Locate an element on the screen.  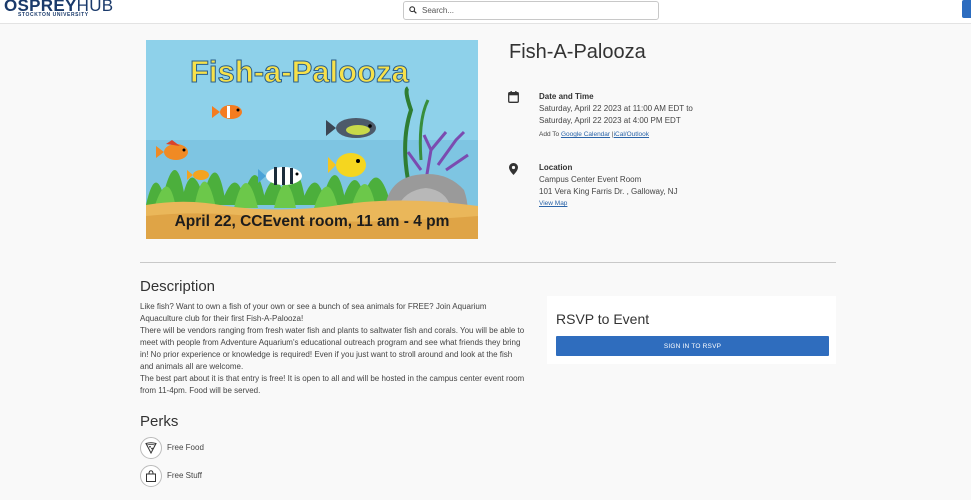
date-time-label: Date and Time is located at coordinates (566, 96).